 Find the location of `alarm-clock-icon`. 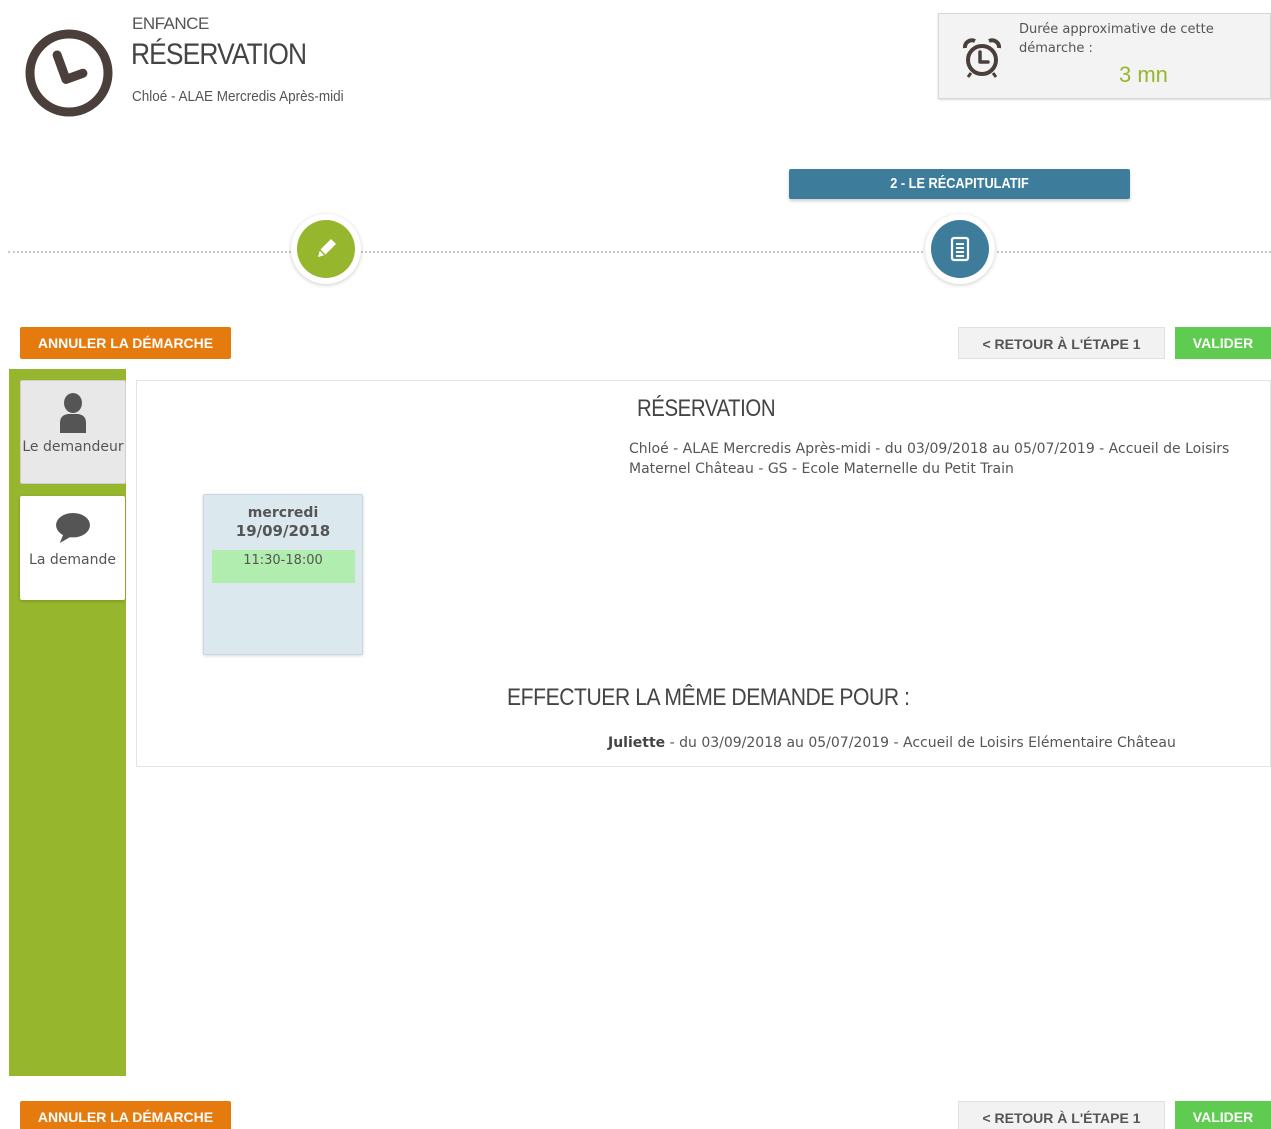

alarm-clock-icon is located at coordinates (982, 58).